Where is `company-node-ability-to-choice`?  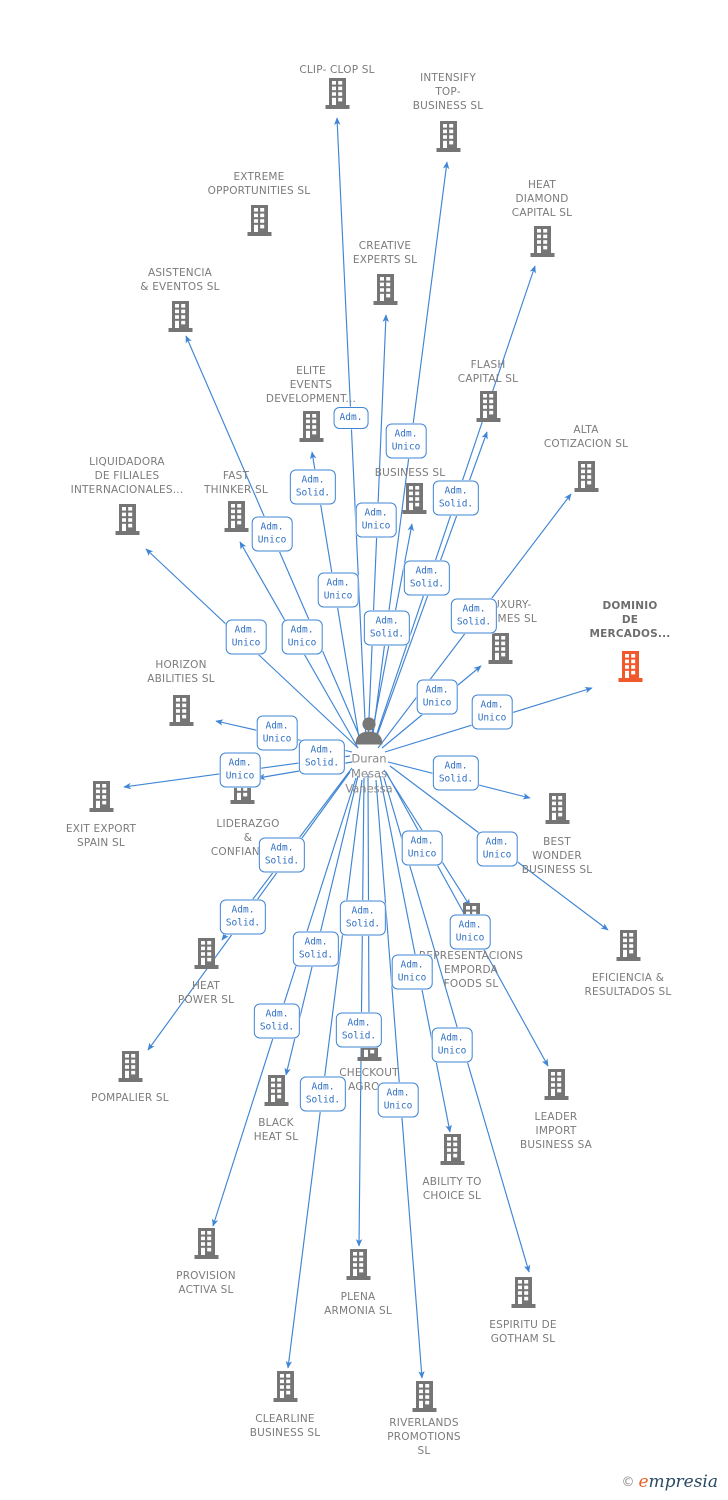
company-node-ability-to-choice is located at coordinates (452, 1151).